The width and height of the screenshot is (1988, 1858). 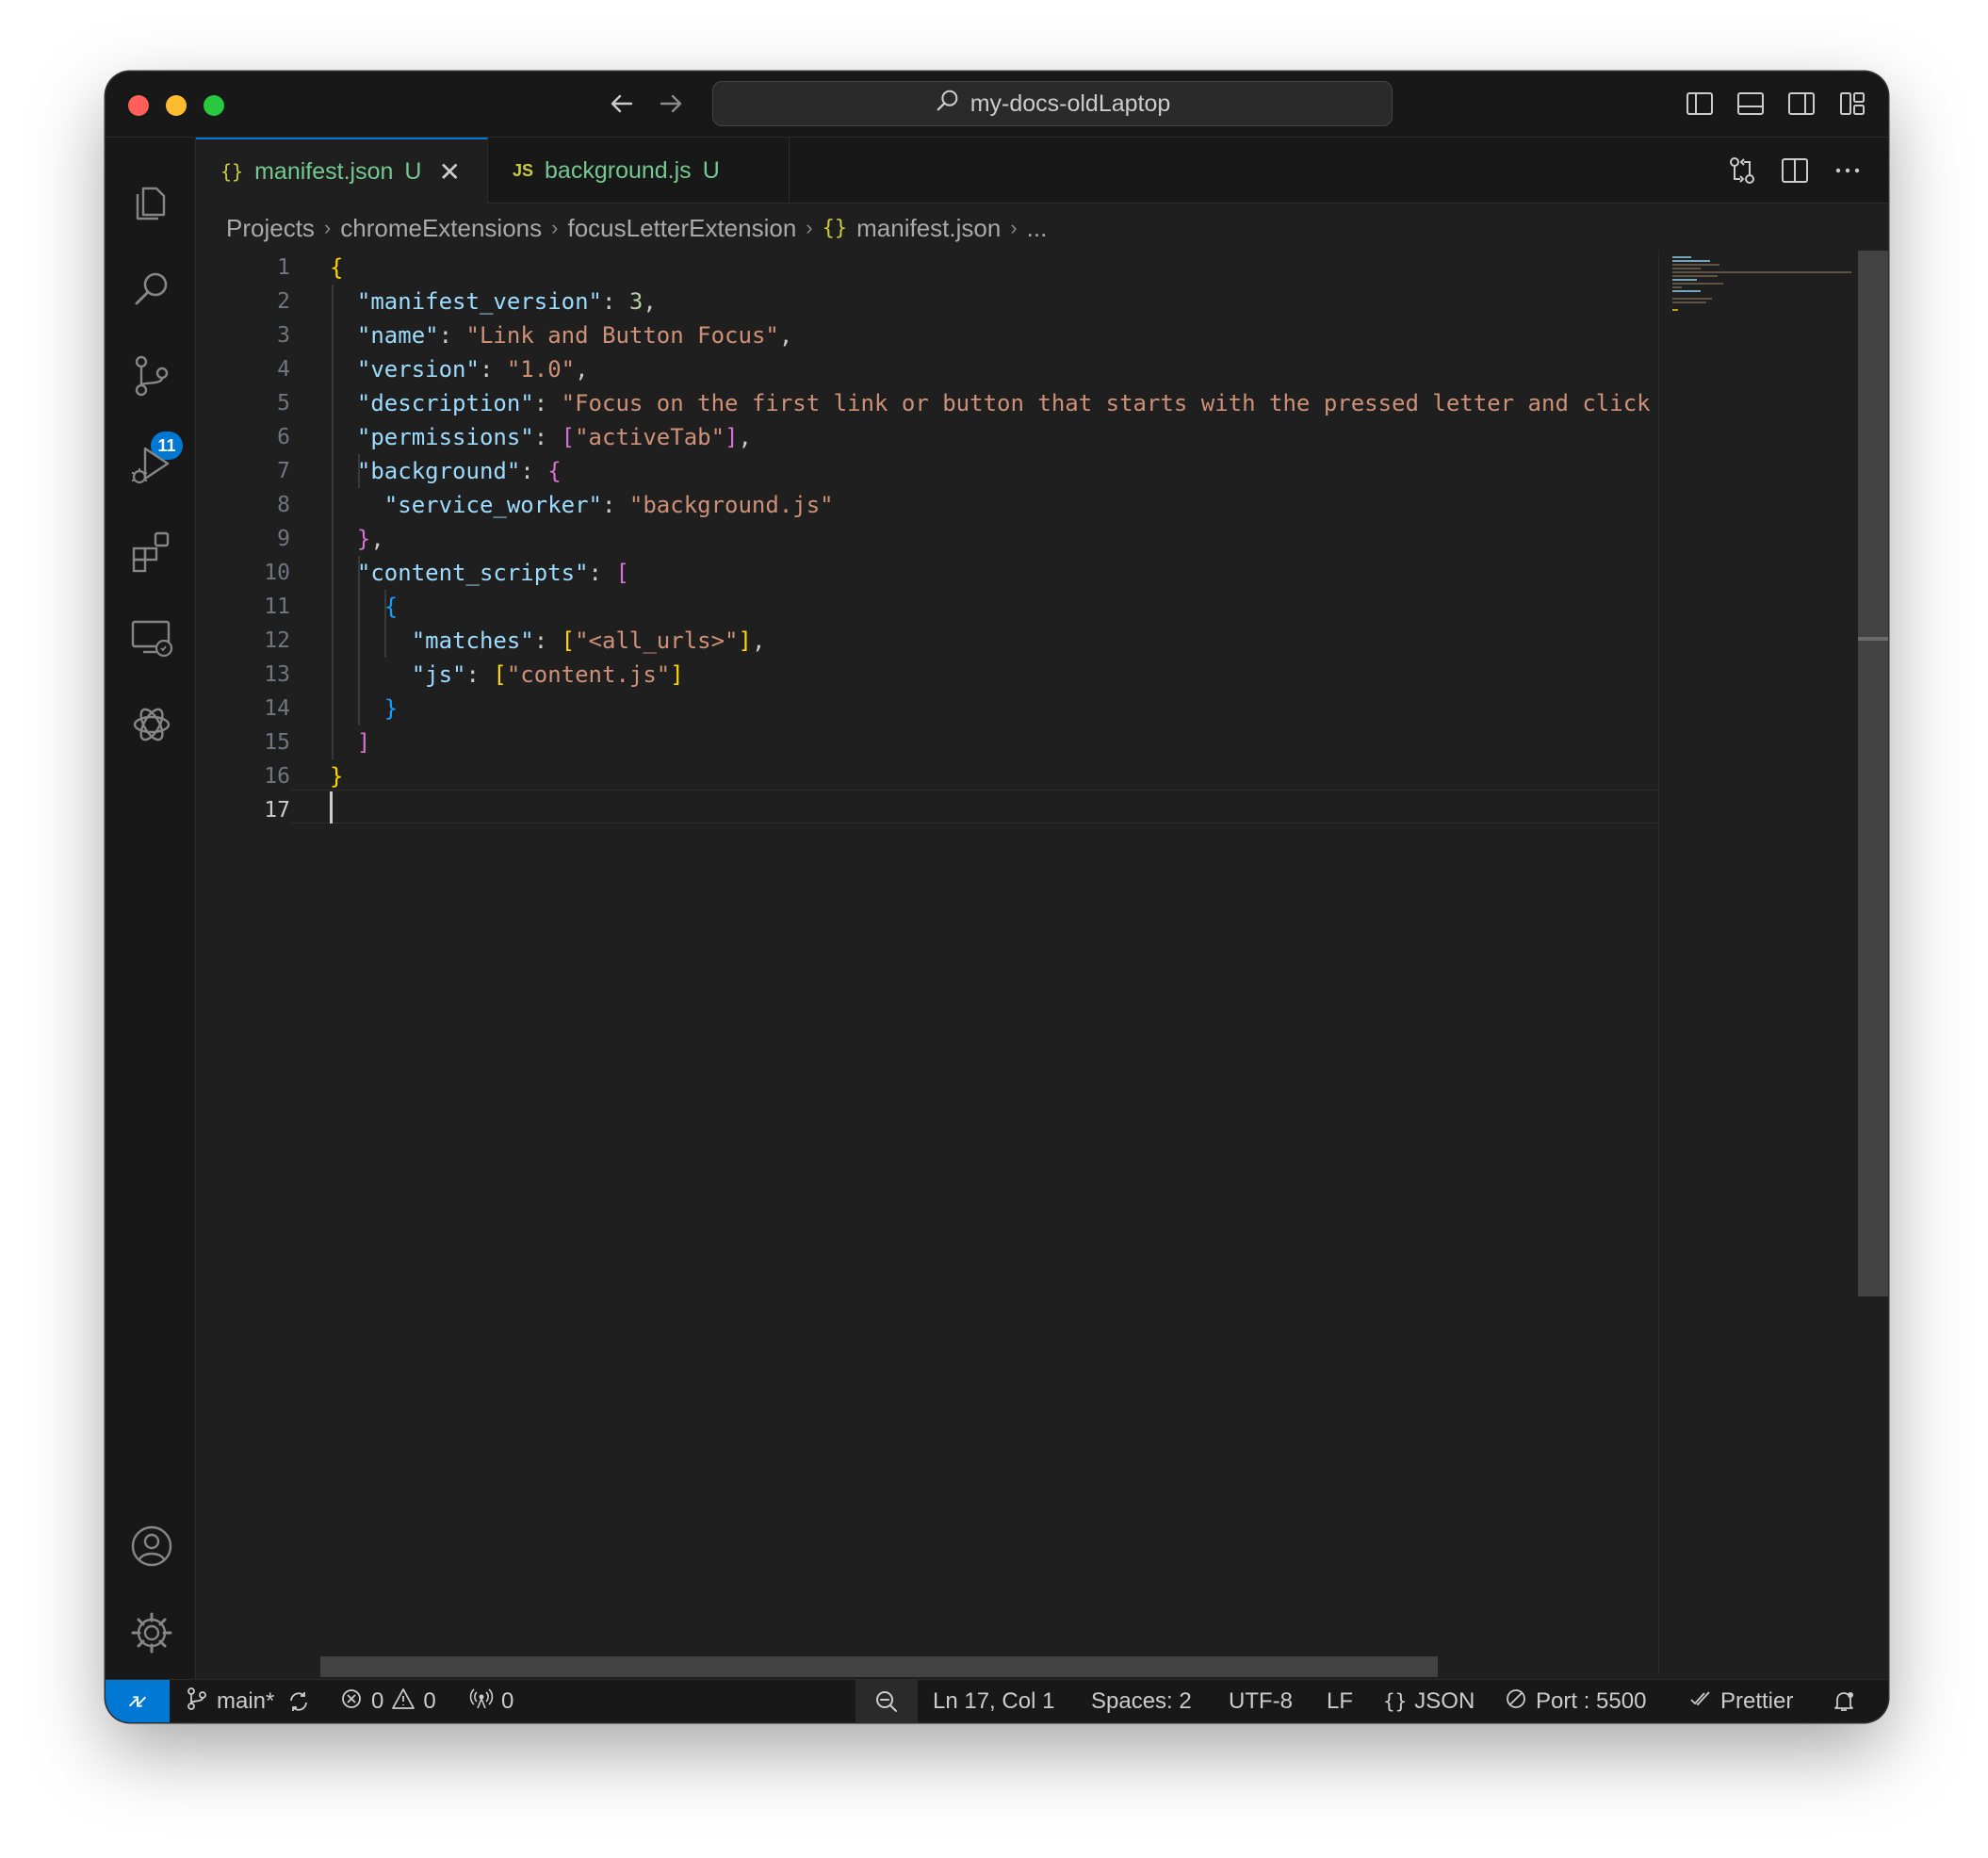 What do you see at coordinates (1873, 773) in the screenshot?
I see `vertical-scrollbar` at bounding box center [1873, 773].